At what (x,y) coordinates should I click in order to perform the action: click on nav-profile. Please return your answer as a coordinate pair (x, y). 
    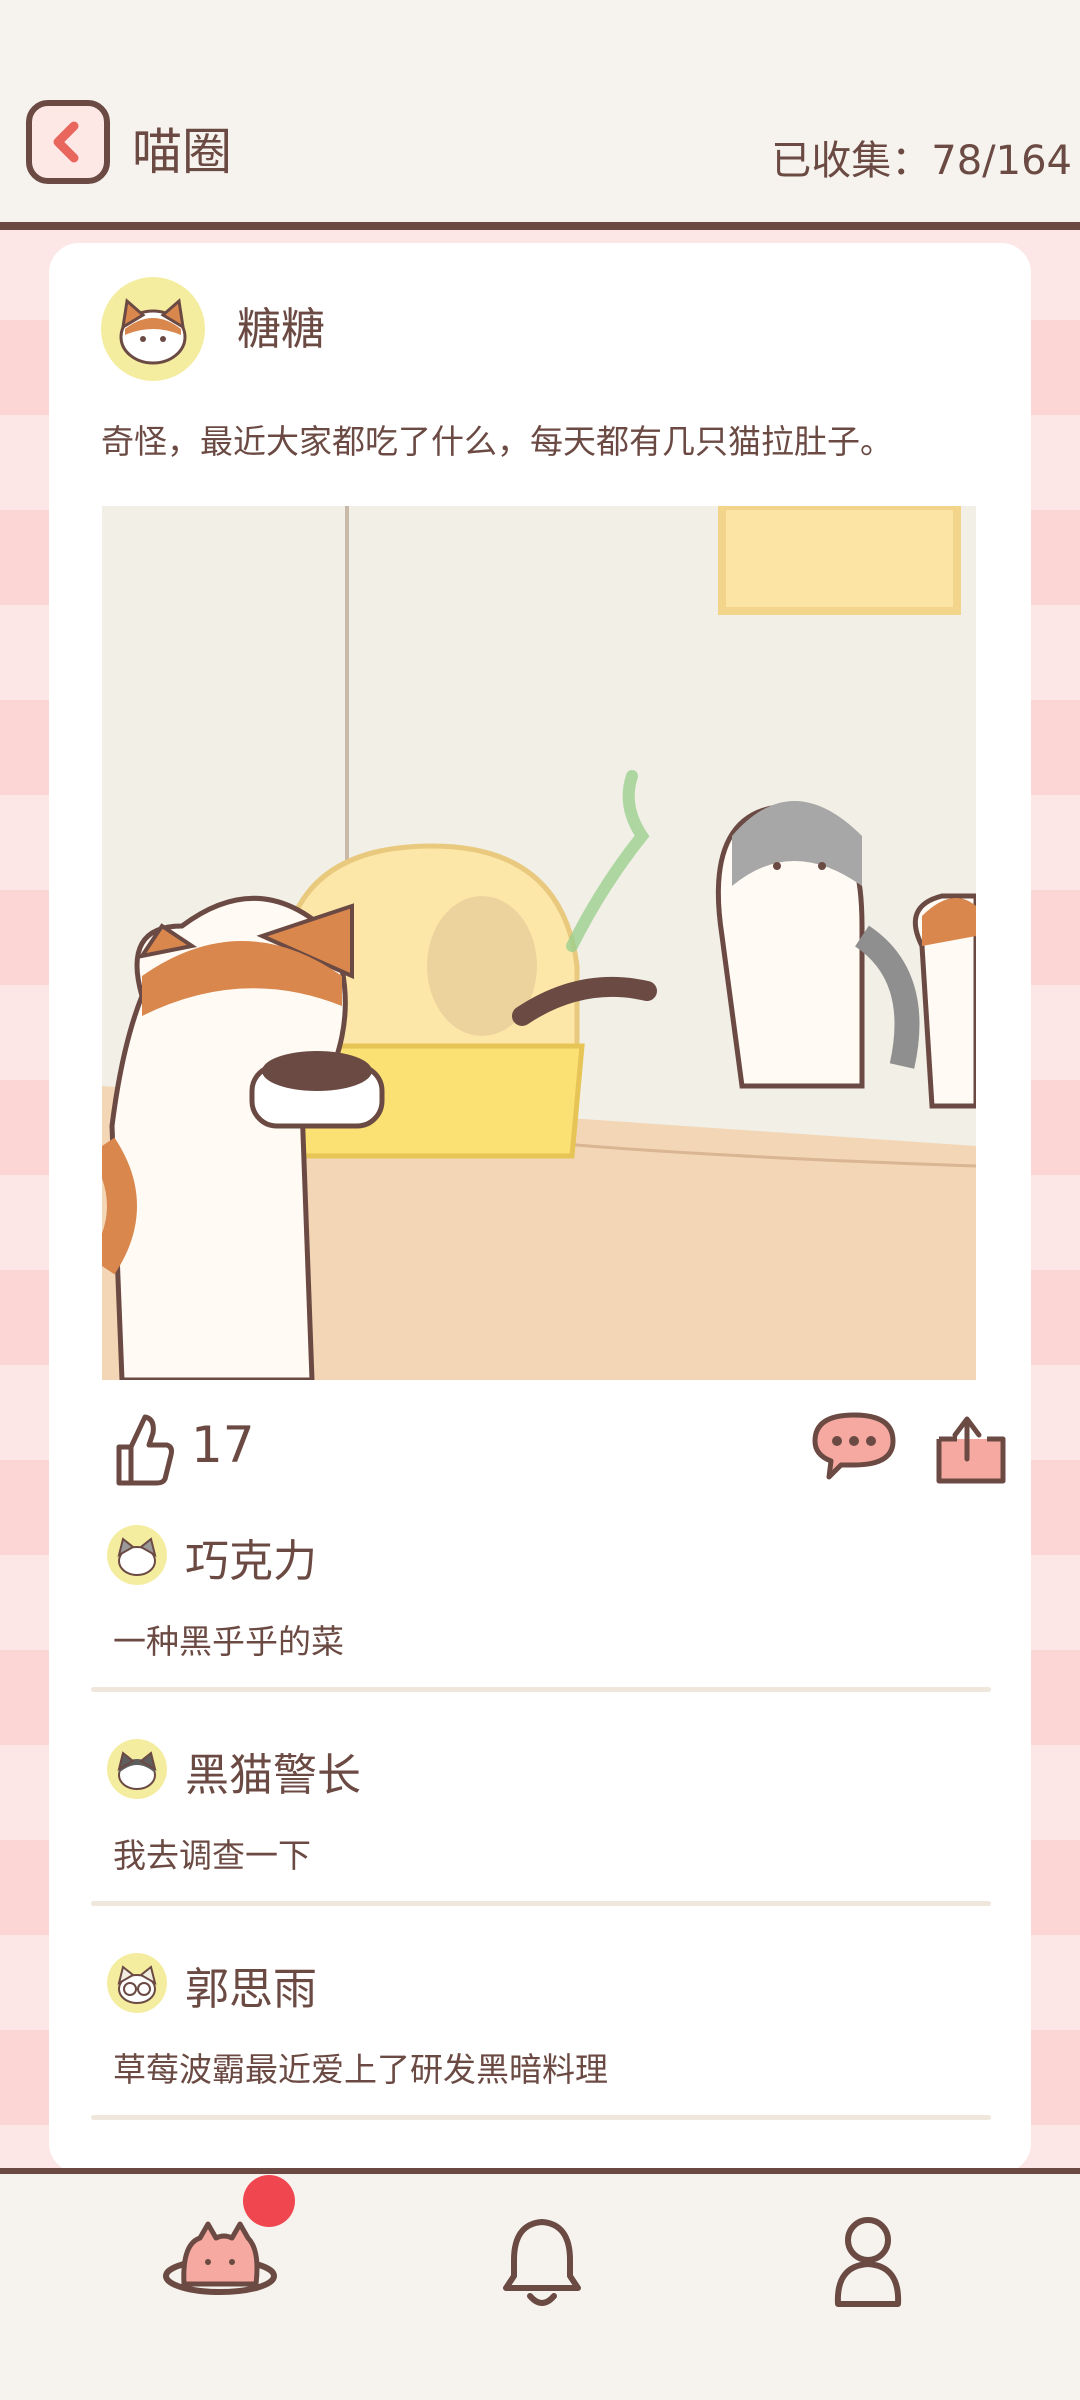
    Looking at the image, I should click on (868, 2264).